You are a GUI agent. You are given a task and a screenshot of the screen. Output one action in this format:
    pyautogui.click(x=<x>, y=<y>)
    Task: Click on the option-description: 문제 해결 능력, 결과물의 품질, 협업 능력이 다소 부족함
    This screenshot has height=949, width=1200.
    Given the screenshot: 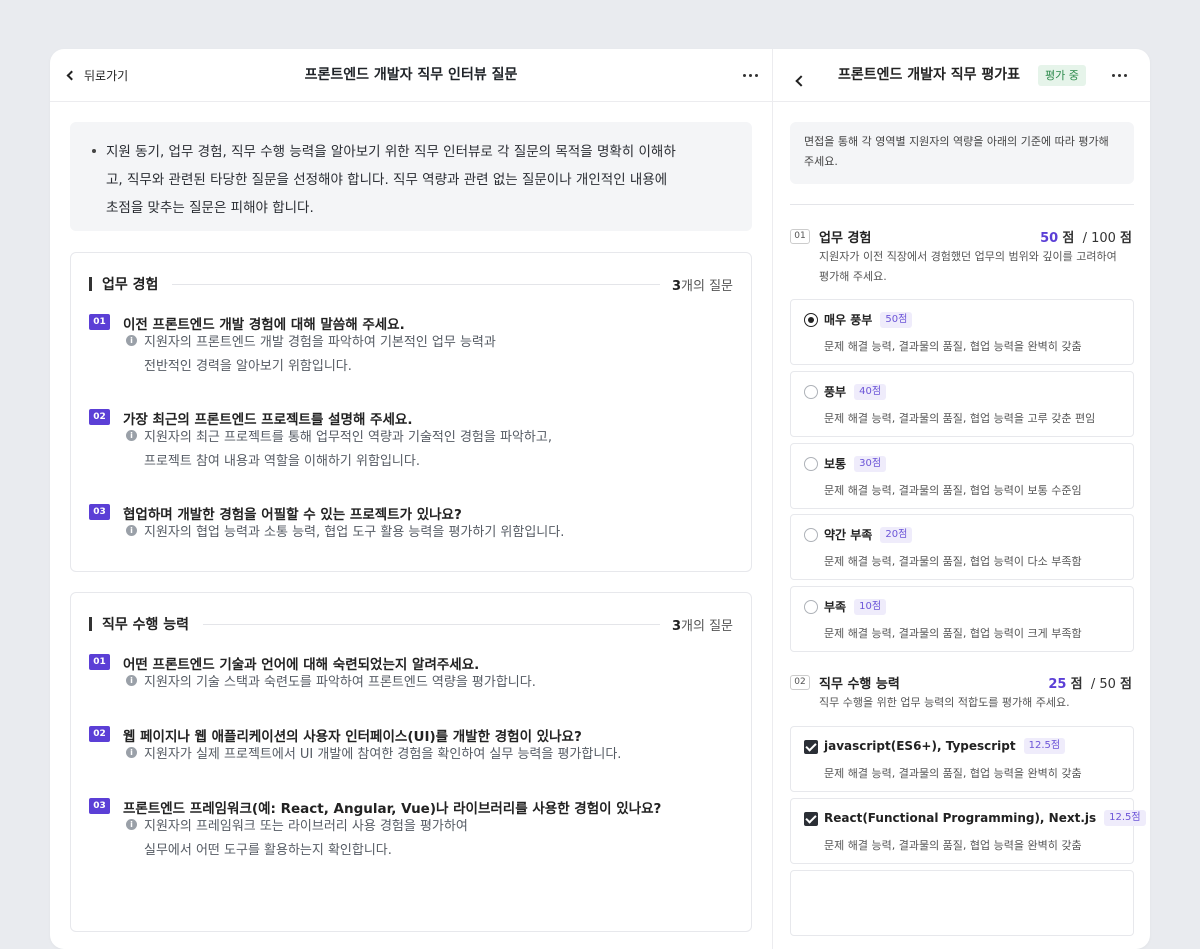 What is the action you would take?
    pyautogui.click(x=953, y=561)
    